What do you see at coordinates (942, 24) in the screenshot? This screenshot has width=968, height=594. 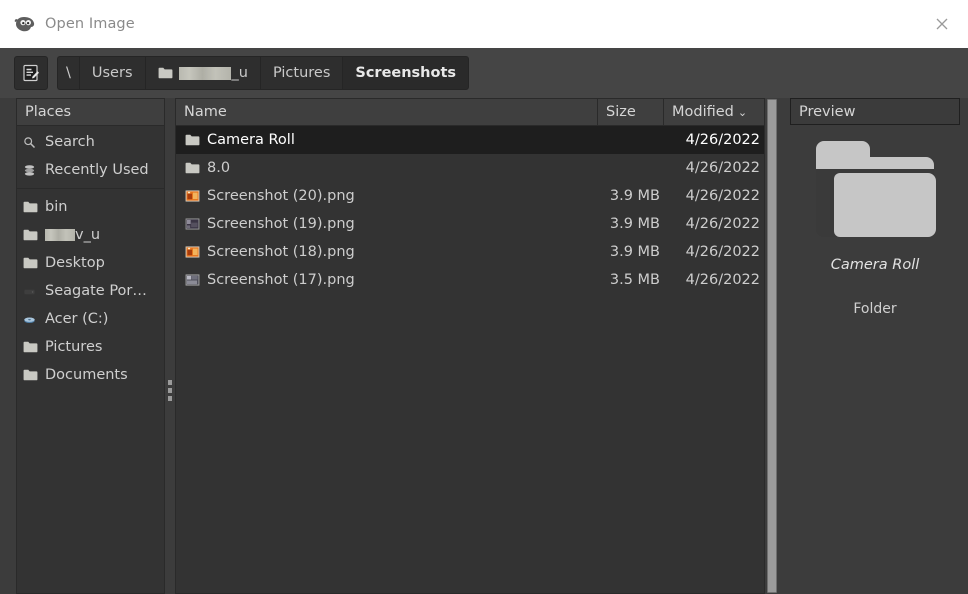 I see `close-icon` at bounding box center [942, 24].